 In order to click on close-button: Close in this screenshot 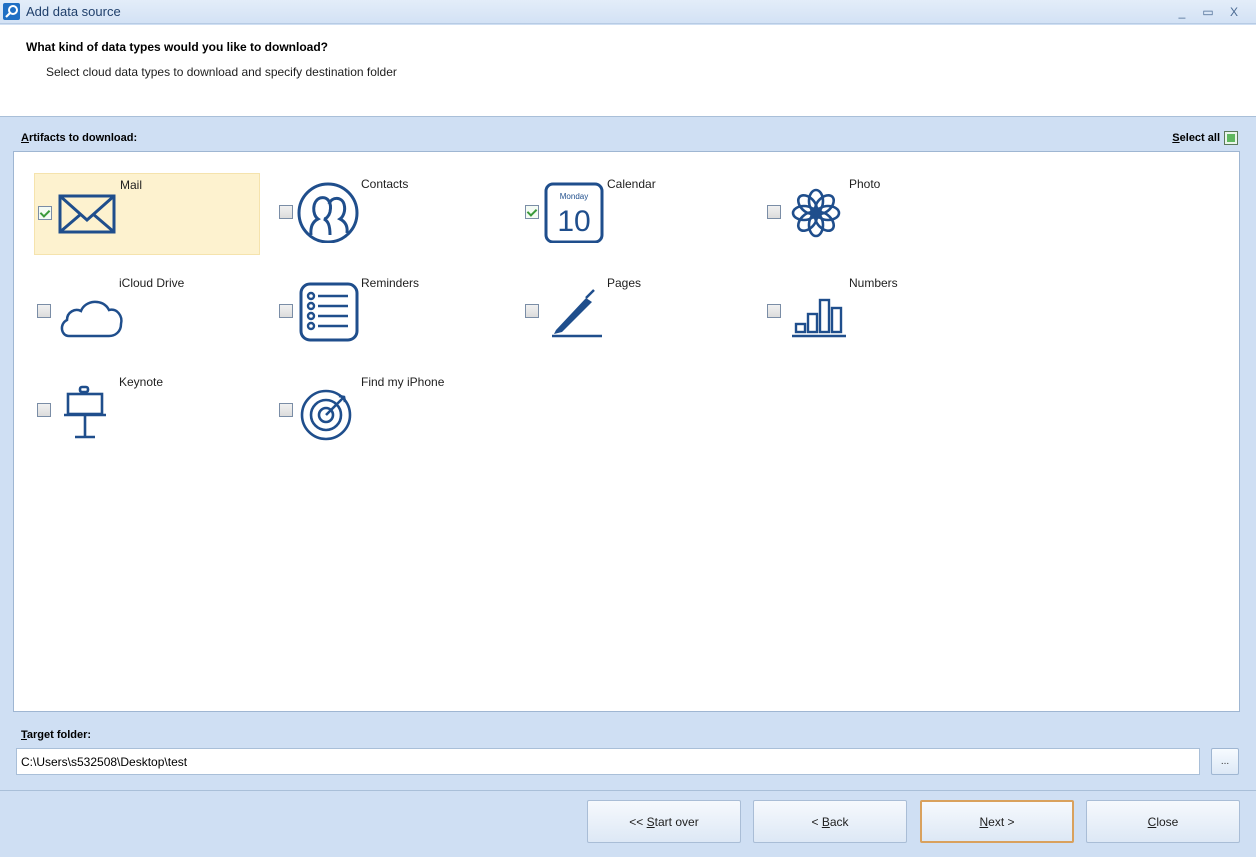, I will do `click(1163, 821)`.